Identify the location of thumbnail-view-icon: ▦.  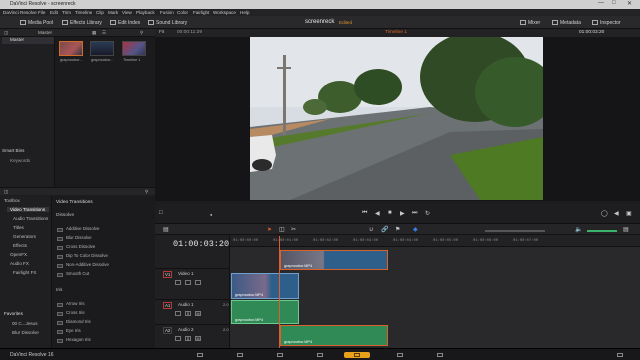
(94, 33).